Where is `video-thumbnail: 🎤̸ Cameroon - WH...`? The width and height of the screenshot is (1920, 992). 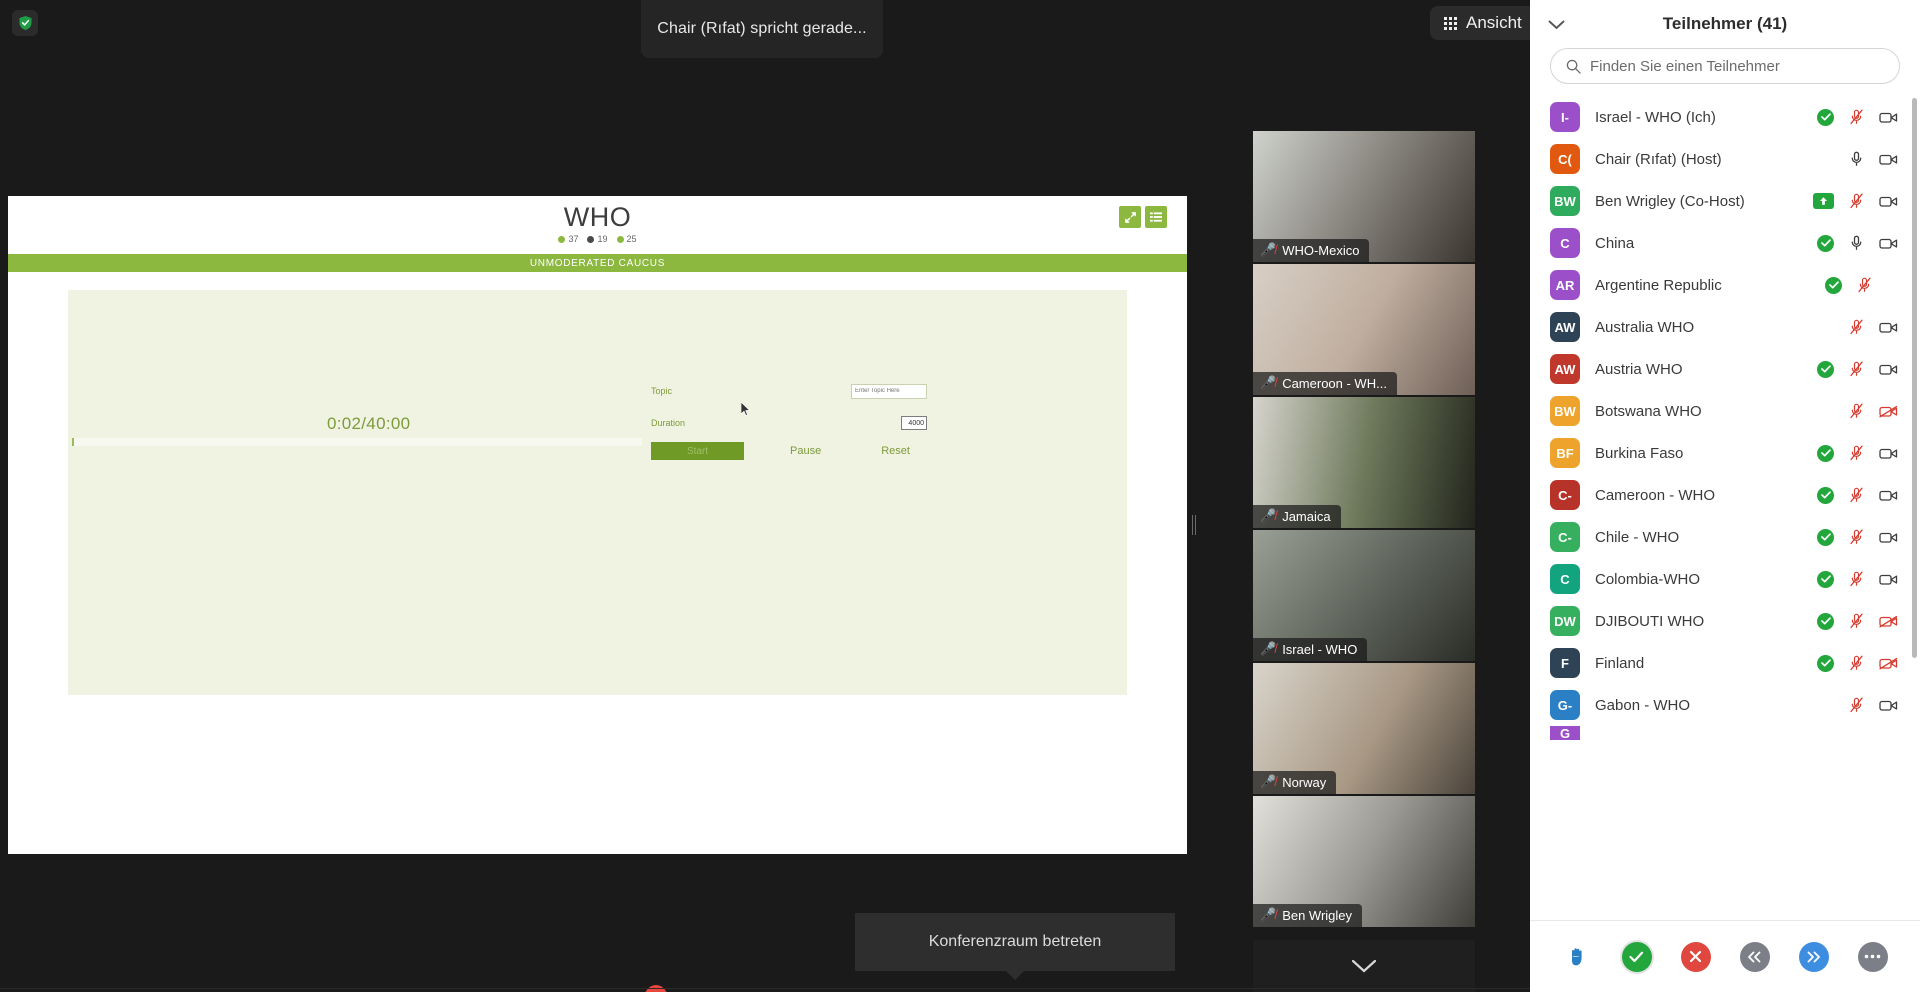 video-thumbnail: 🎤̸ Cameroon - WH... is located at coordinates (1364, 329).